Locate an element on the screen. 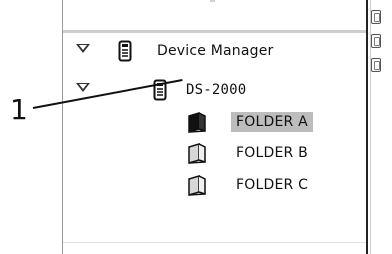  tree-item-label: FOLDER B is located at coordinates (272, 153).